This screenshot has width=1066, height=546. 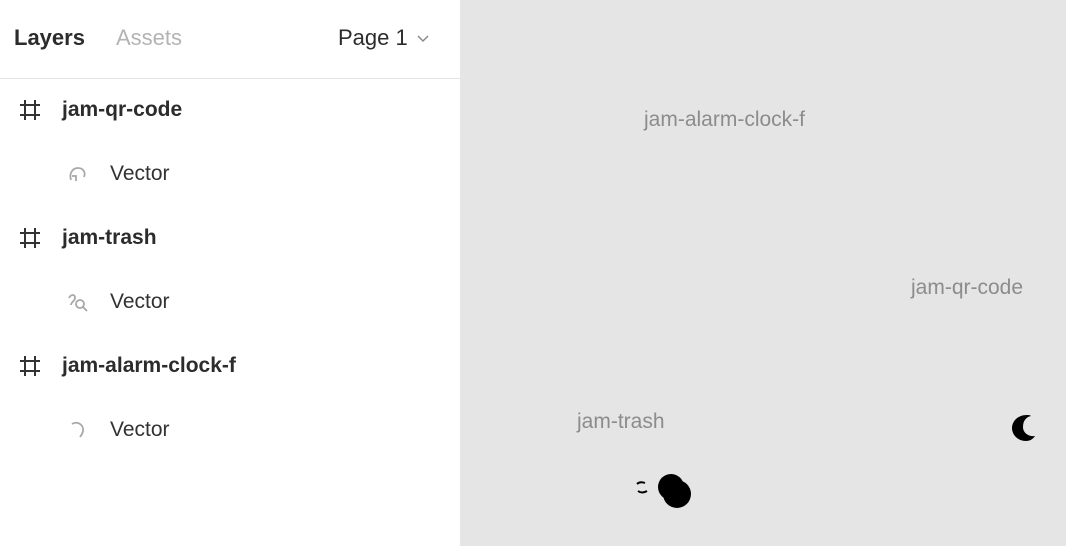 What do you see at coordinates (230, 110) in the screenshot?
I see `layer-frame-jam-qr-code: jam-qr-code` at bounding box center [230, 110].